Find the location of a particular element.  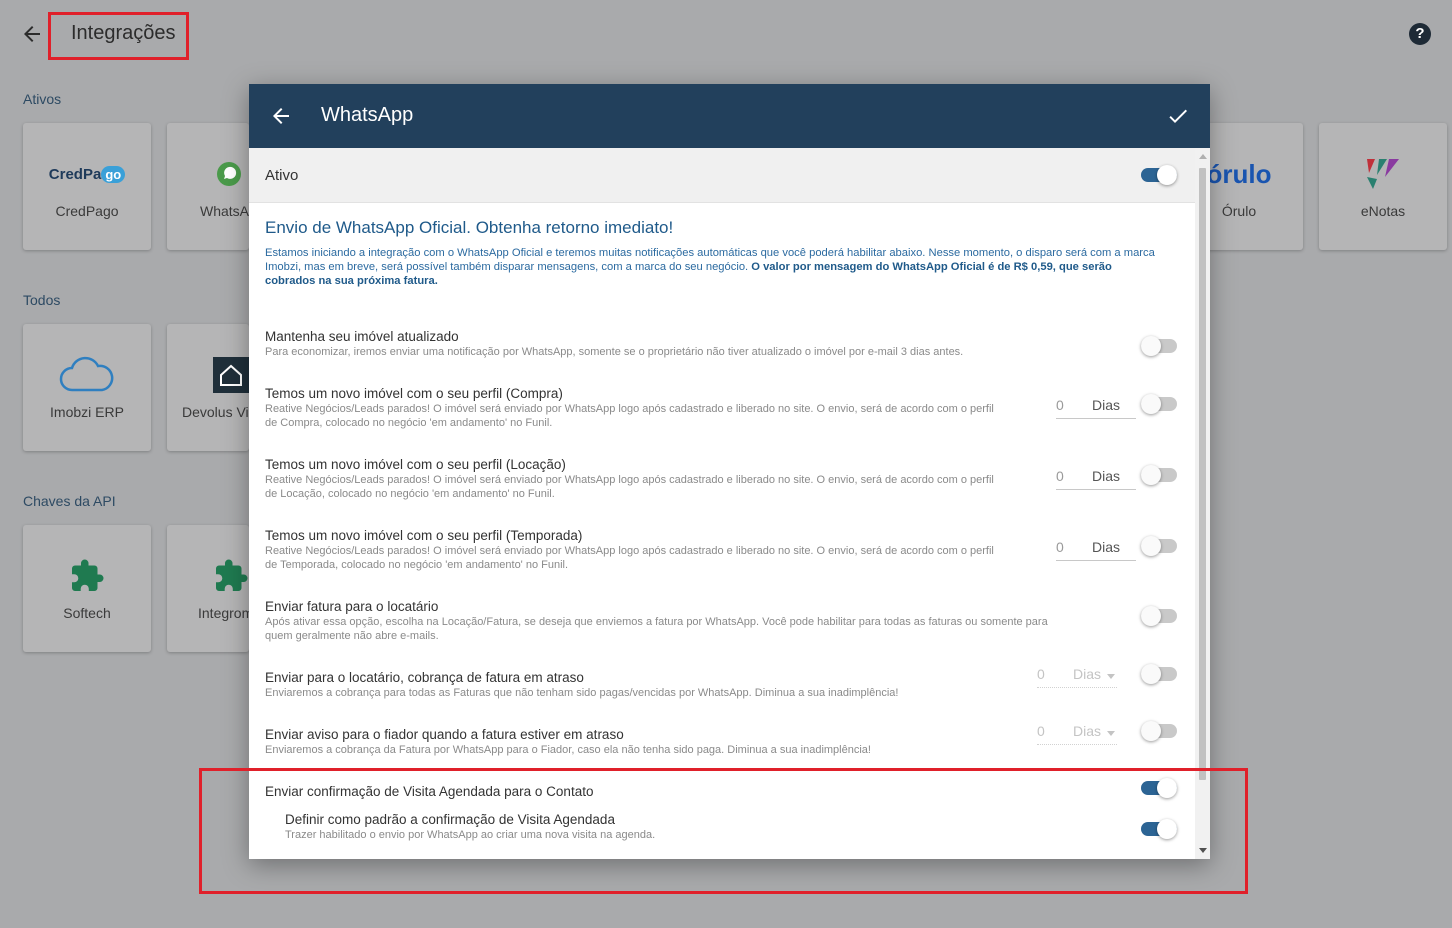

setting-title: Mantenha seu imóvel atualizado is located at coordinates (362, 336).